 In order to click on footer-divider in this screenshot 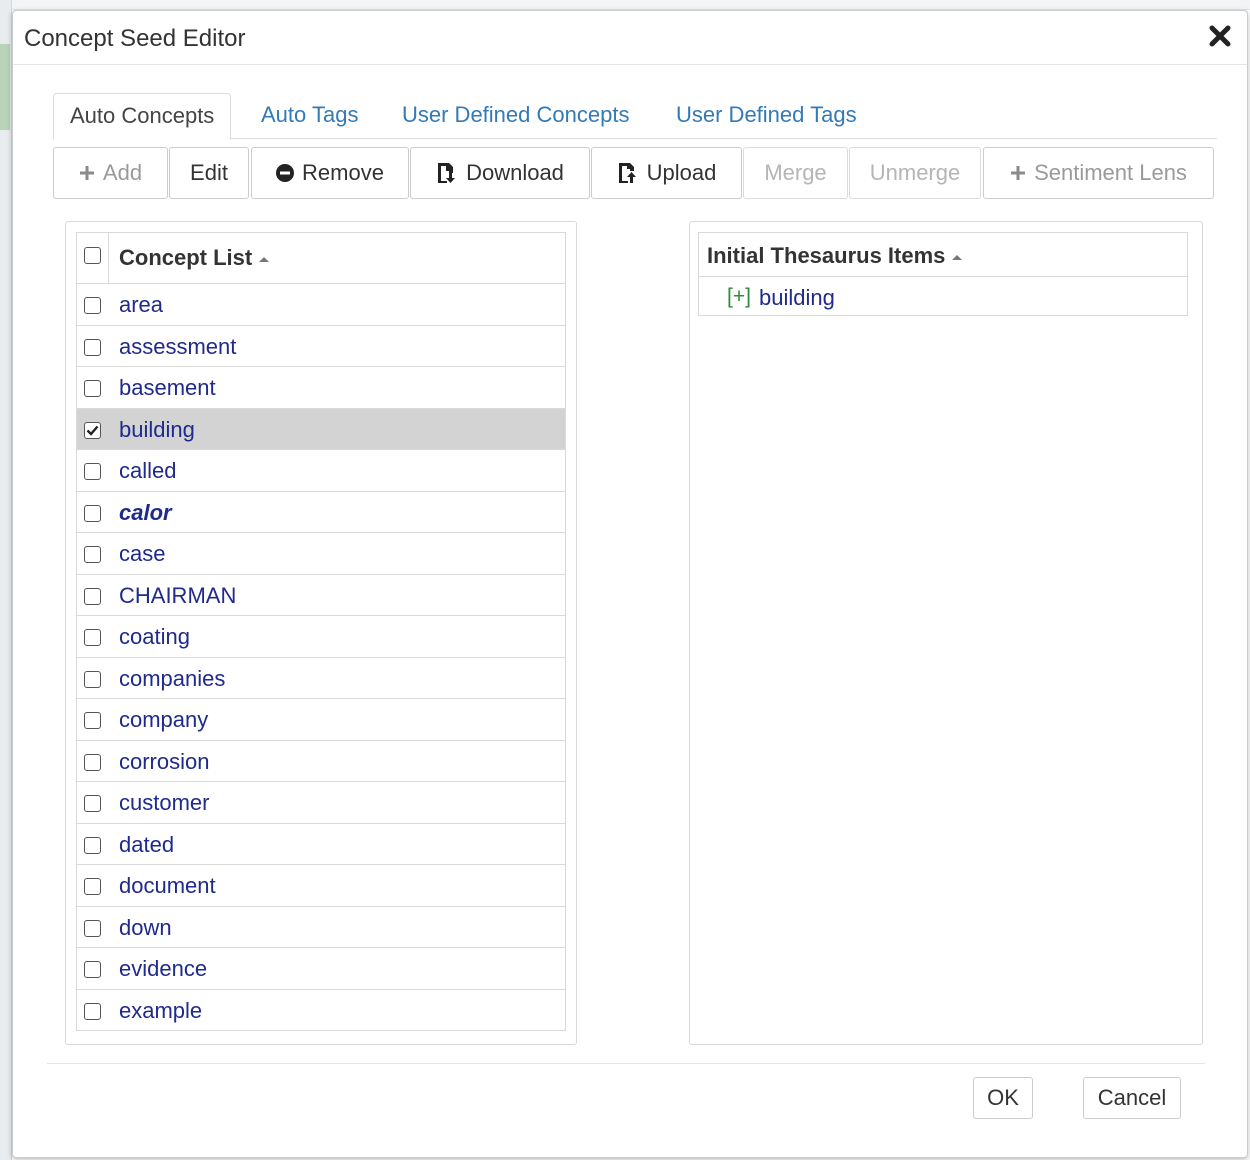, I will do `click(626, 1063)`.